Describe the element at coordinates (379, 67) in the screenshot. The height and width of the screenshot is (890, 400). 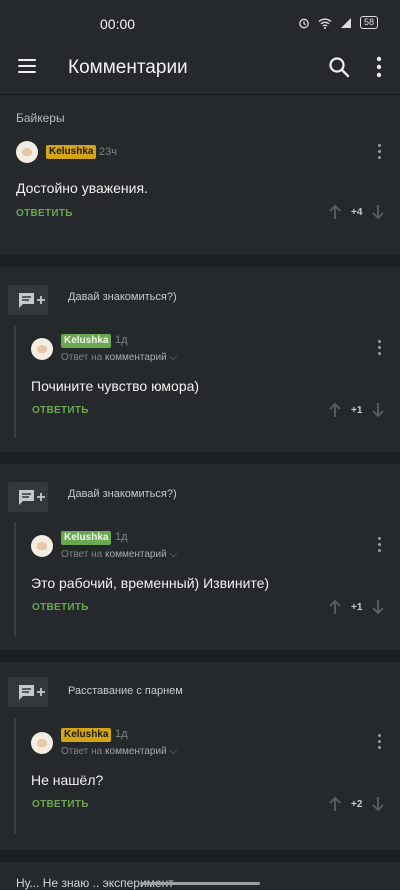
I see `more-vert-icon` at that location.